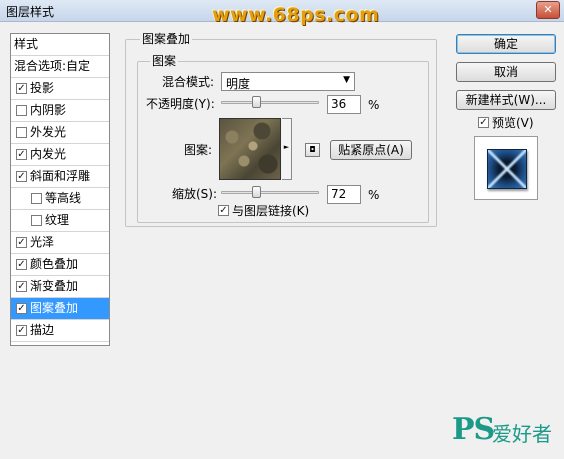  I want to click on texture-checkbox, so click(36, 220).